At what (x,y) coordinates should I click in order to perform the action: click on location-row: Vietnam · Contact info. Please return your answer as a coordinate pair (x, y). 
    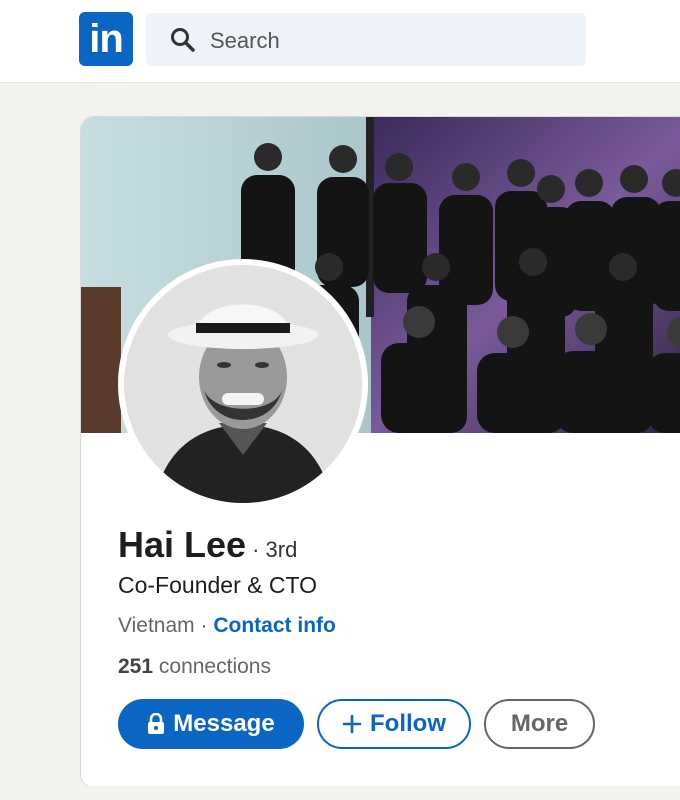
    Looking at the image, I should click on (227, 626).